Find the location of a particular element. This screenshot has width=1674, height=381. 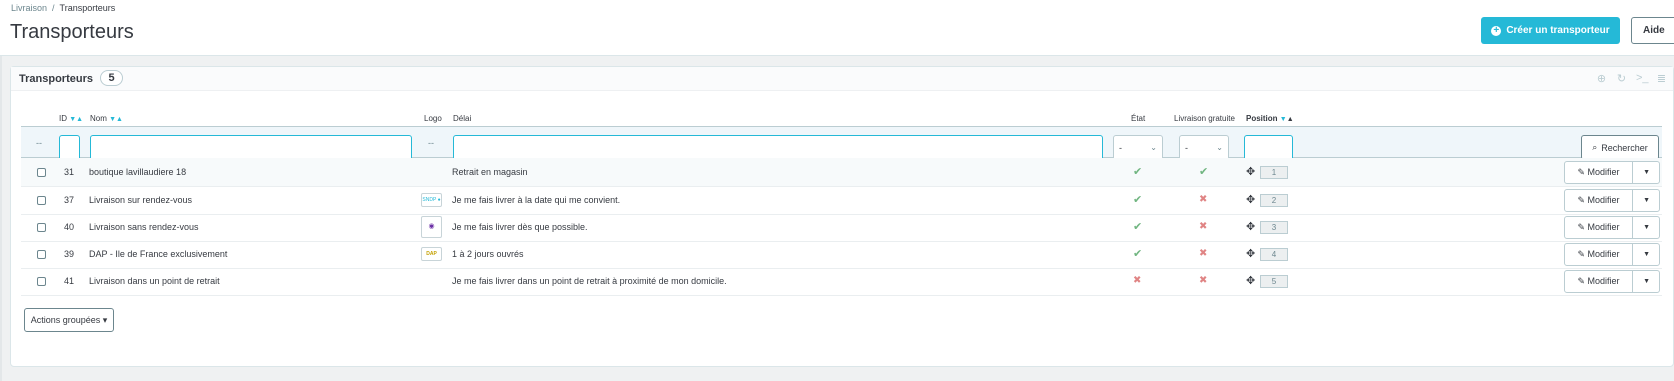

search-icon: ⌕ is located at coordinates (1595, 147).